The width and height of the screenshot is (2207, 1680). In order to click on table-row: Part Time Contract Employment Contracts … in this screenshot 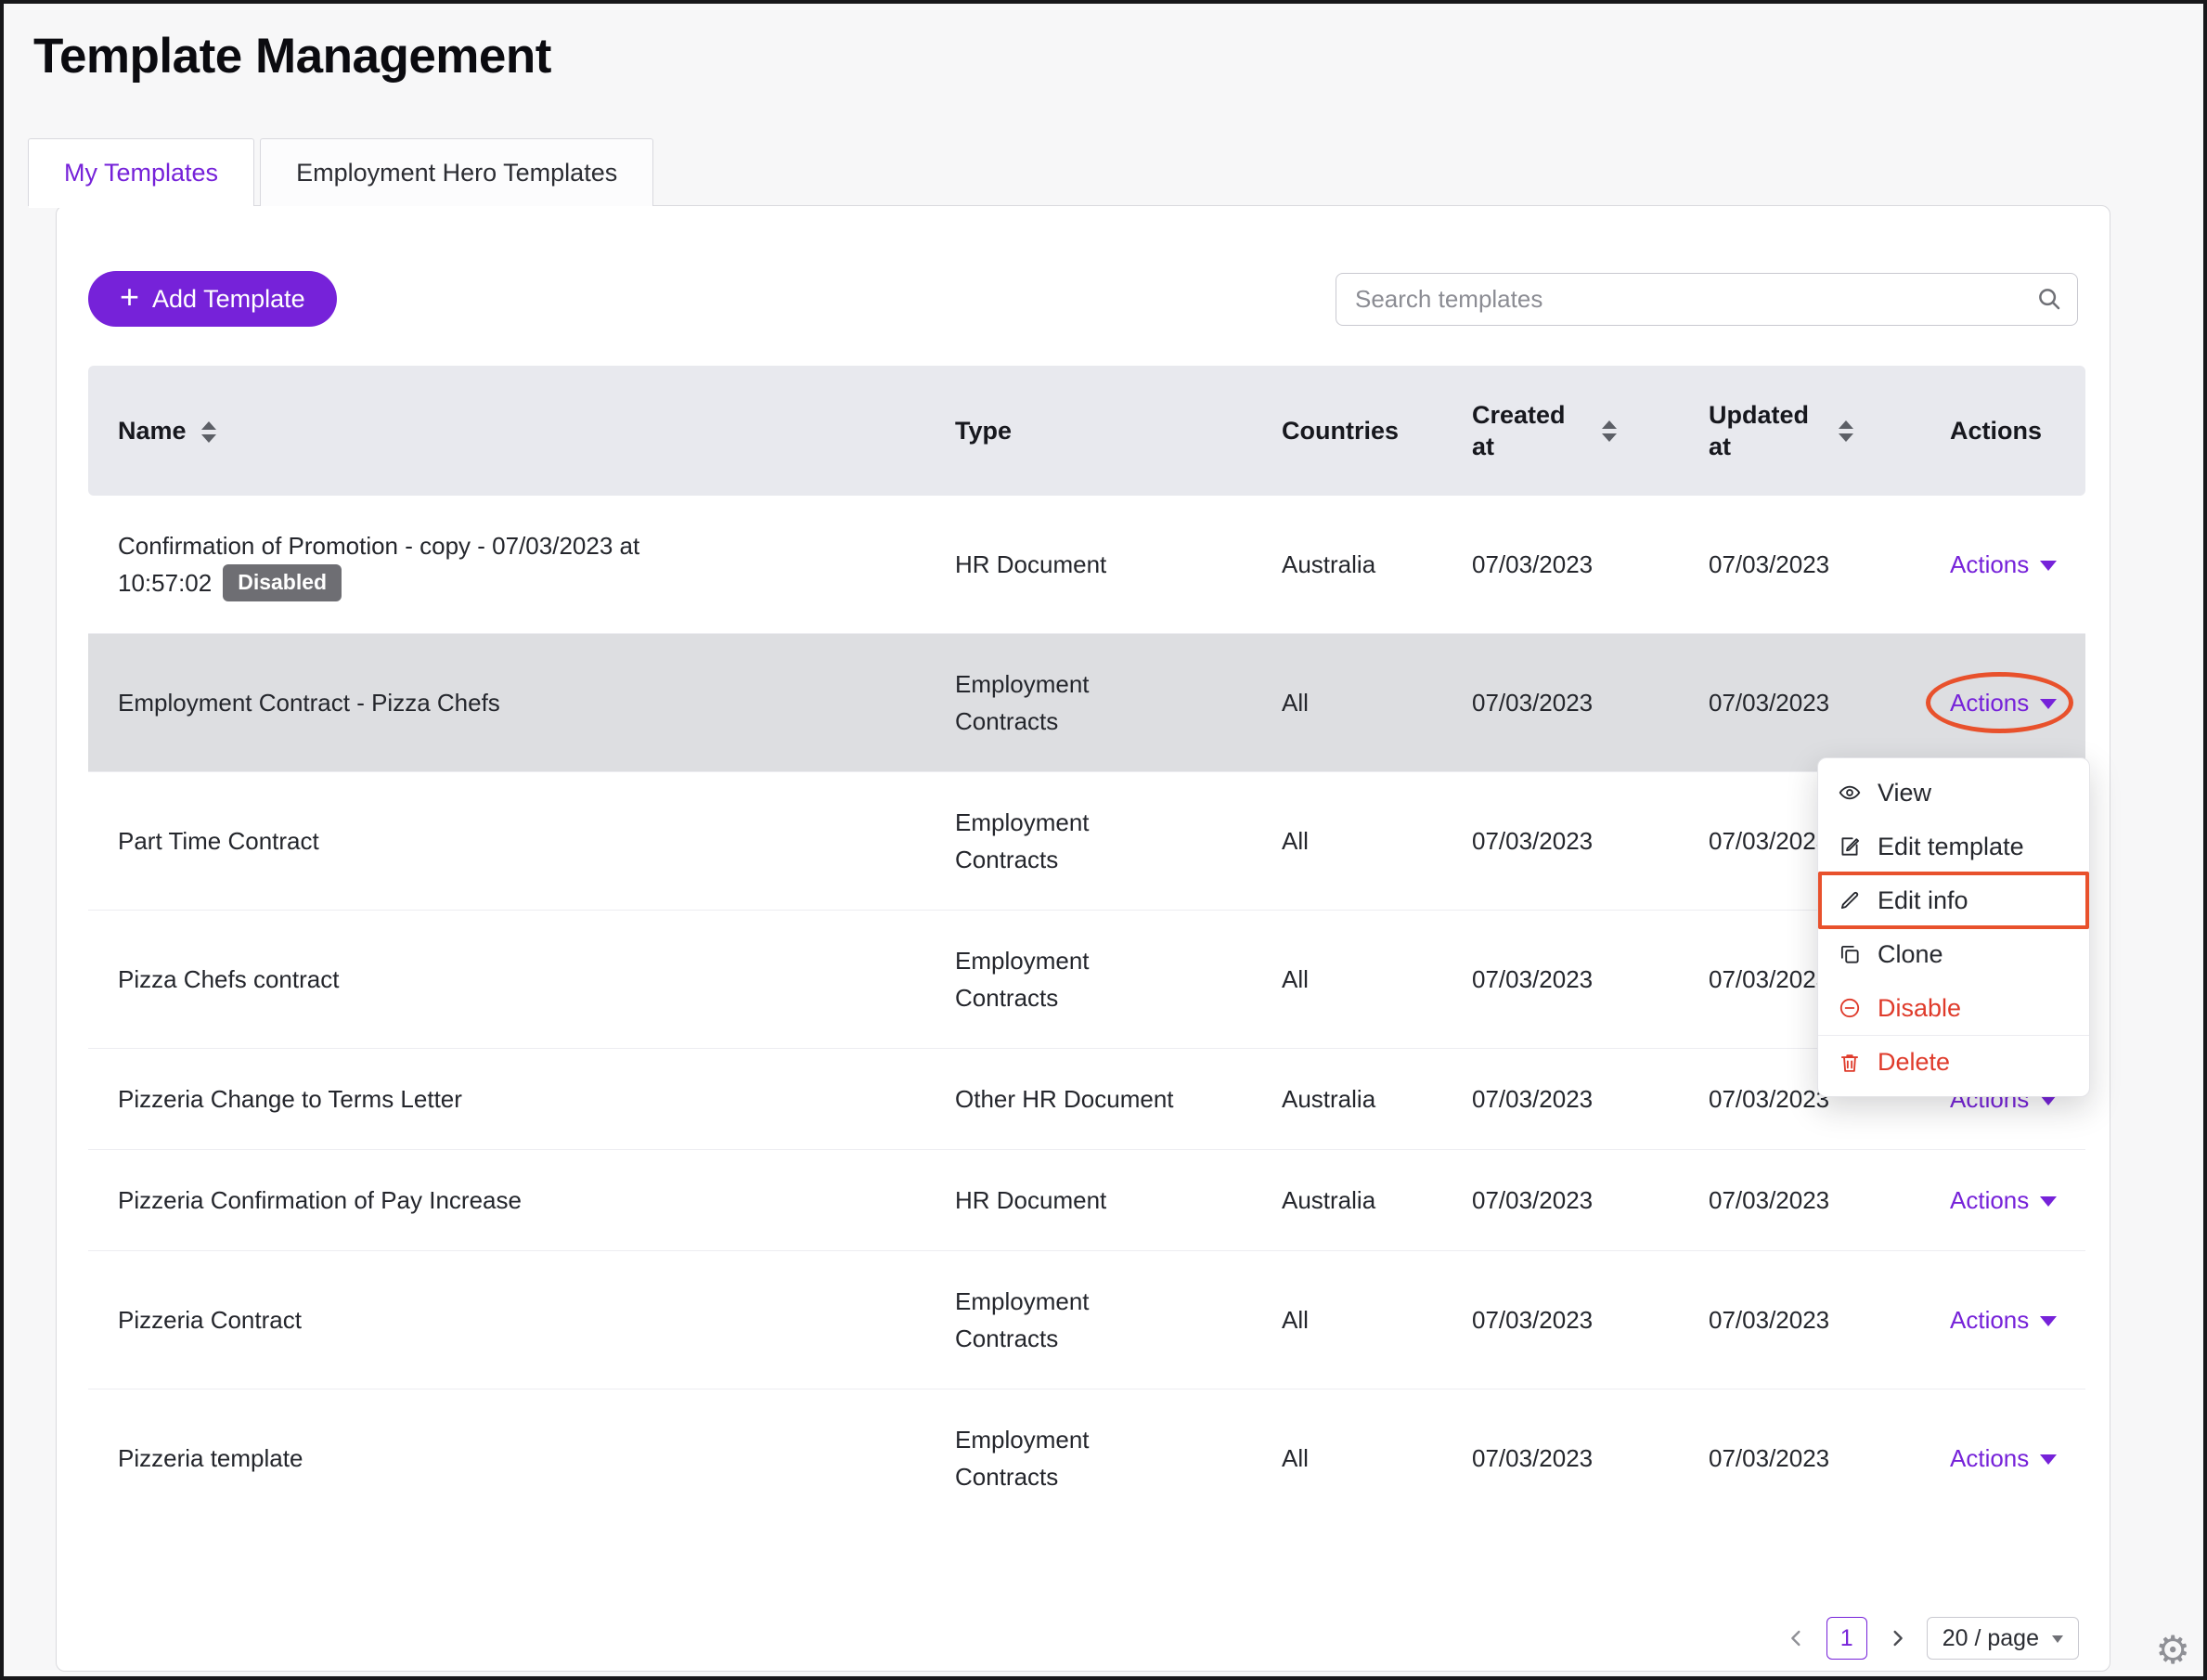, I will do `click(1086, 841)`.